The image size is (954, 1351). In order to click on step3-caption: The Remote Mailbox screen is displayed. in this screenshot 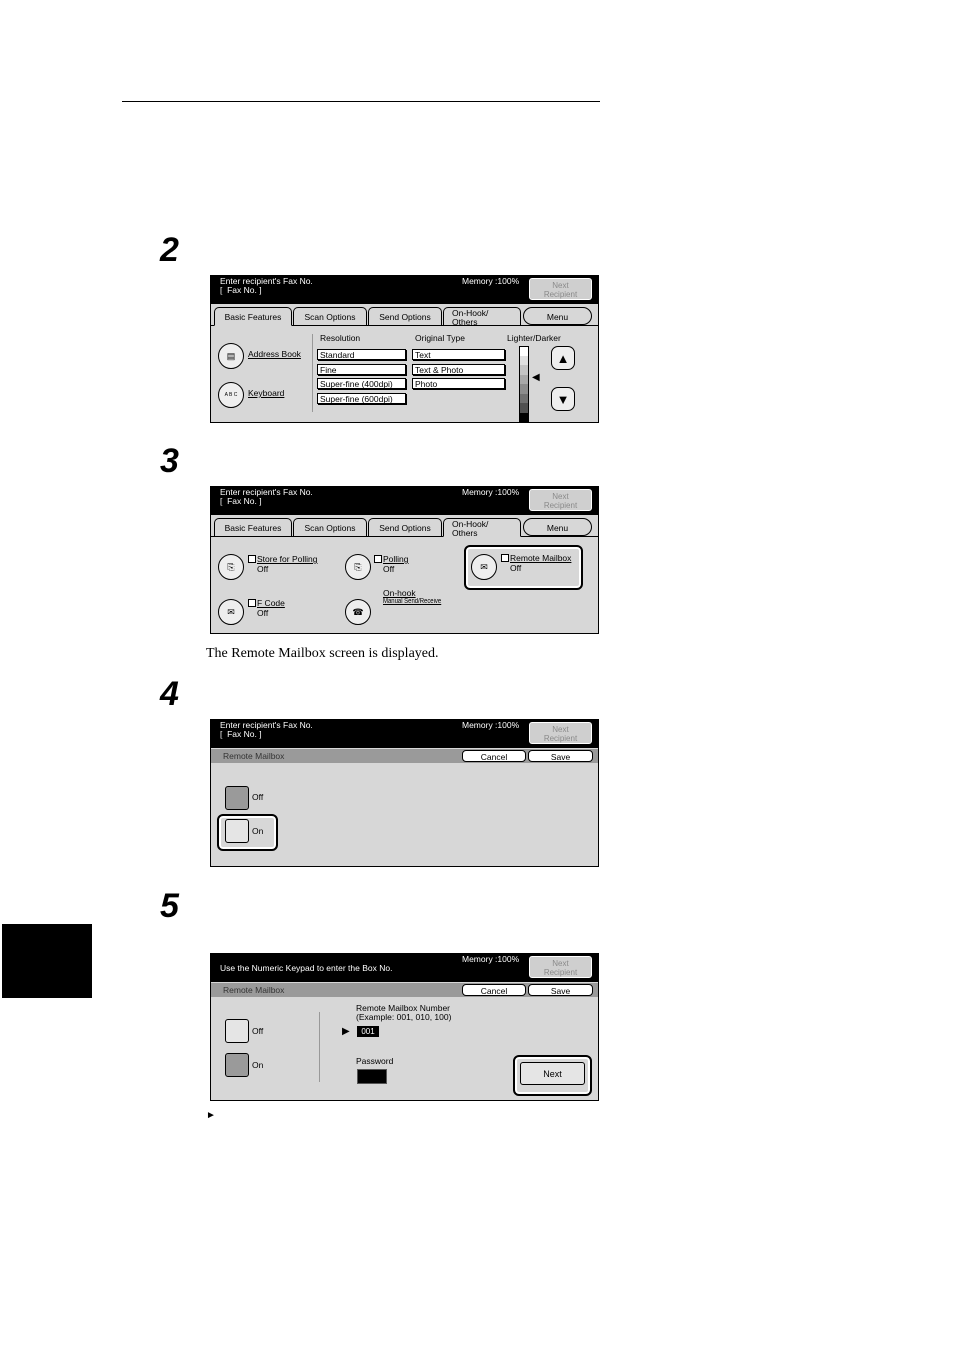, I will do `click(322, 653)`.